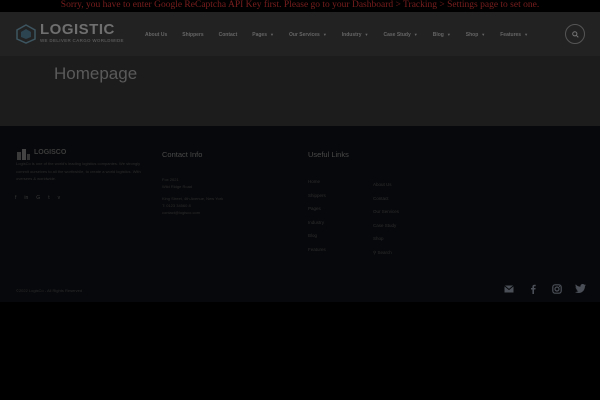  Describe the element at coordinates (386, 185) in the screenshot. I see `footer-link: About Us` at that location.